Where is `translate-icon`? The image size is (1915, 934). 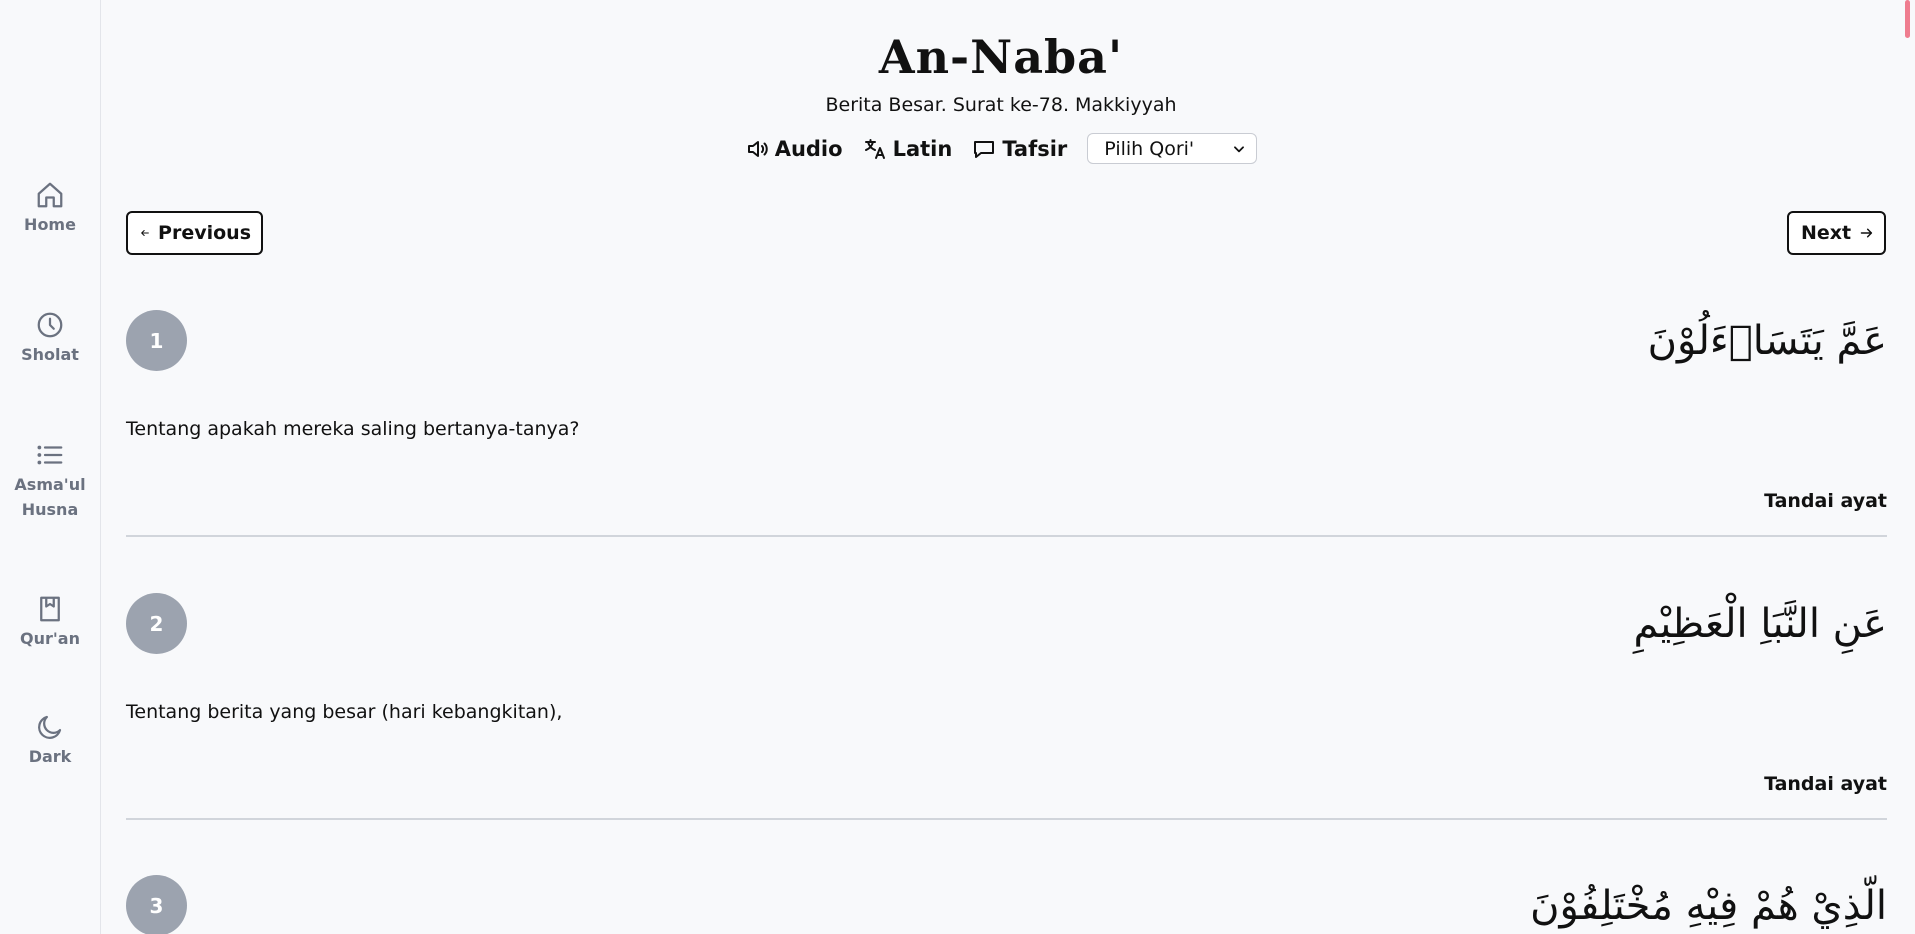 translate-icon is located at coordinates (874, 148).